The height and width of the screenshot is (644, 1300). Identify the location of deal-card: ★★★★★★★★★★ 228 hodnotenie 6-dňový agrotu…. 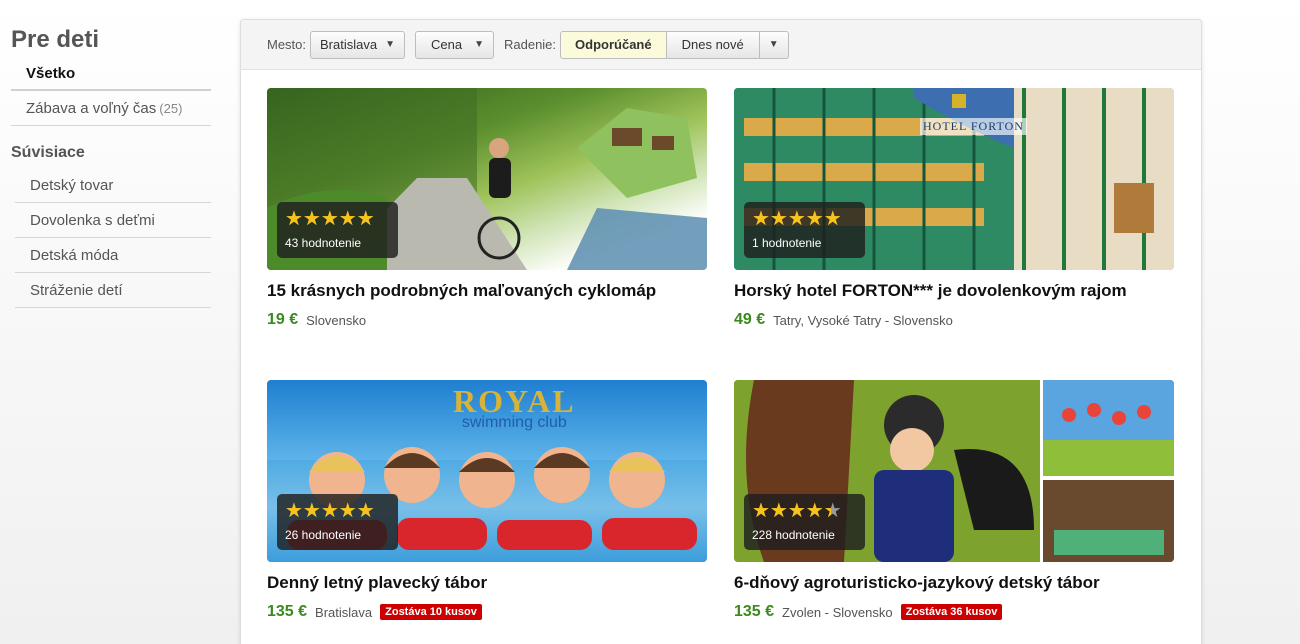
(954, 501).